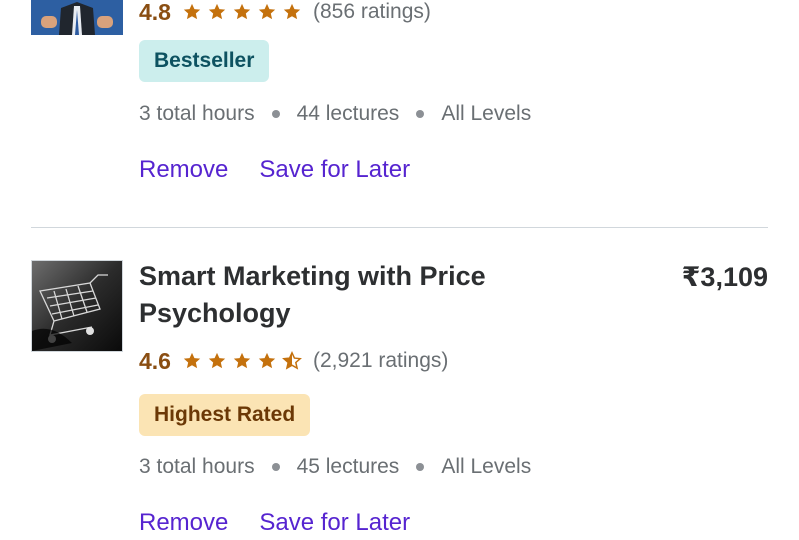 This screenshot has width=799, height=540. I want to click on course-meta: 3 total hours 45 lectures All Levels, so click(335, 467).